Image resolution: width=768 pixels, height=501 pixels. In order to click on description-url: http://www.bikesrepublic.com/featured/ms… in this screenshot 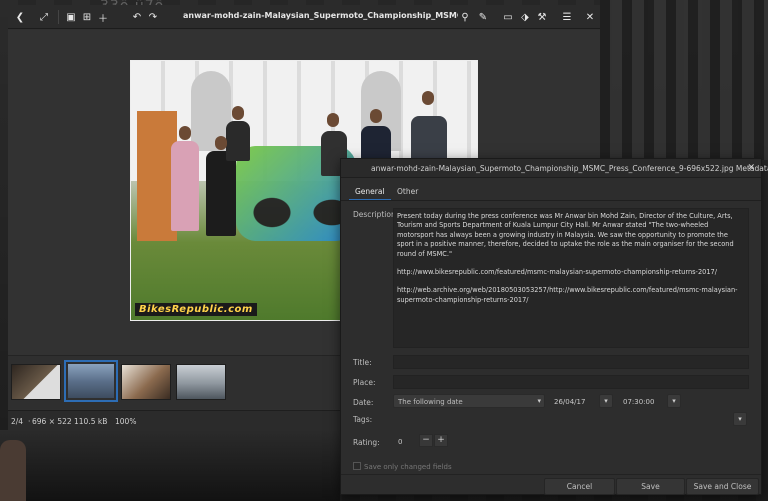, I will do `click(557, 272)`.